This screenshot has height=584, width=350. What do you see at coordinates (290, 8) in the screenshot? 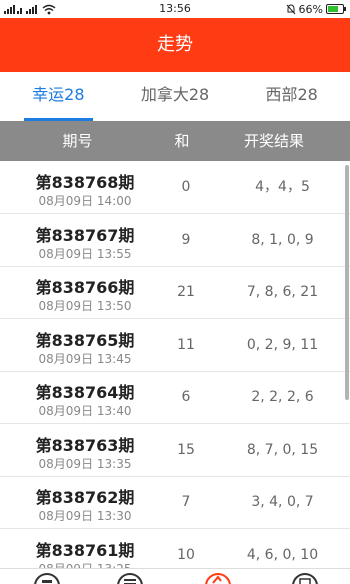
I see `mute-icon` at bounding box center [290, 8].